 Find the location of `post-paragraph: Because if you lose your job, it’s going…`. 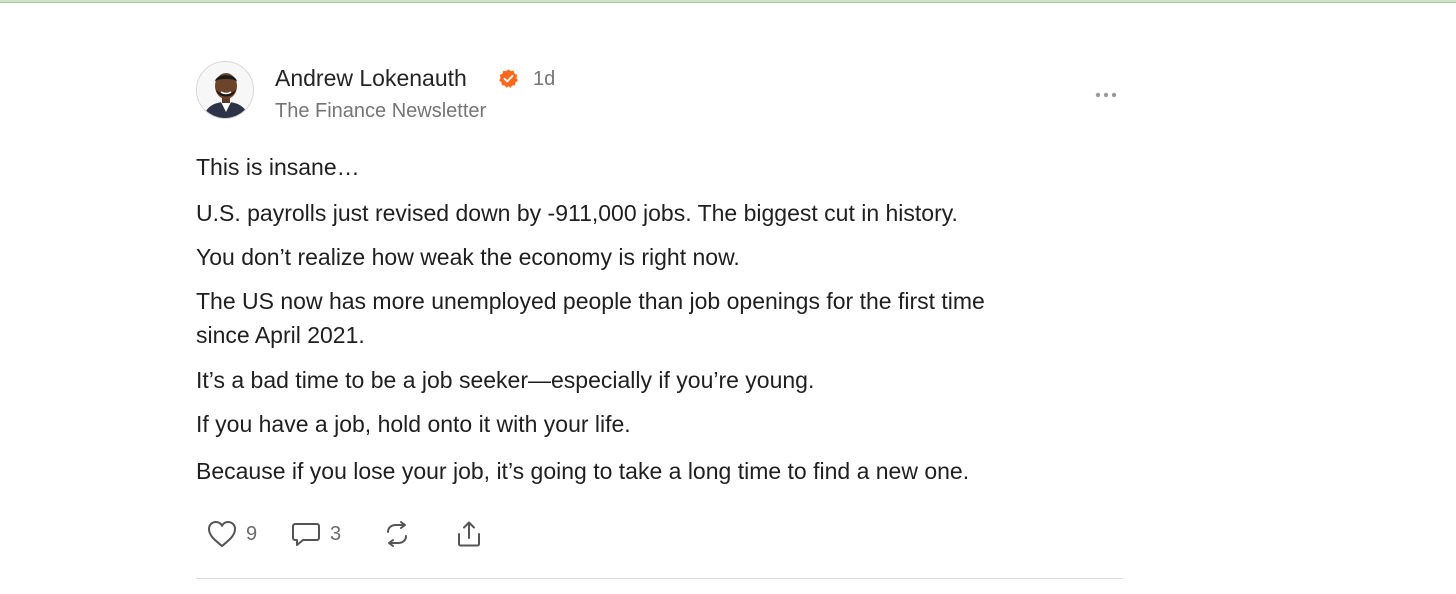

post-paragraph: Because if you lose your job, it’s going… is located at coordinates (583, 471).